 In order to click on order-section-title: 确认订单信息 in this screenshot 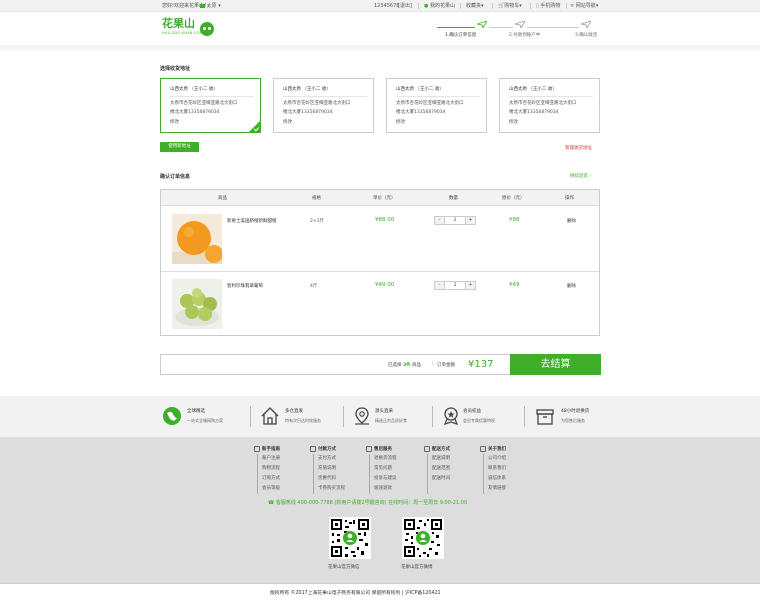, I will do `click(175, 177)`.